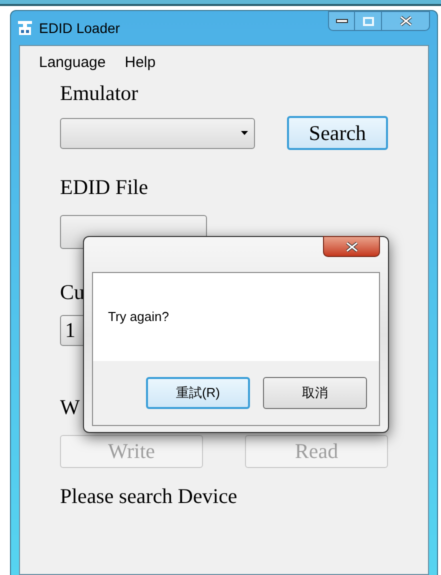 The width and height of the screenshot is (441, 575). Describe the element at coordinates (149, 496) in the screenshot. I see `status-text: Please search Device` at that location.